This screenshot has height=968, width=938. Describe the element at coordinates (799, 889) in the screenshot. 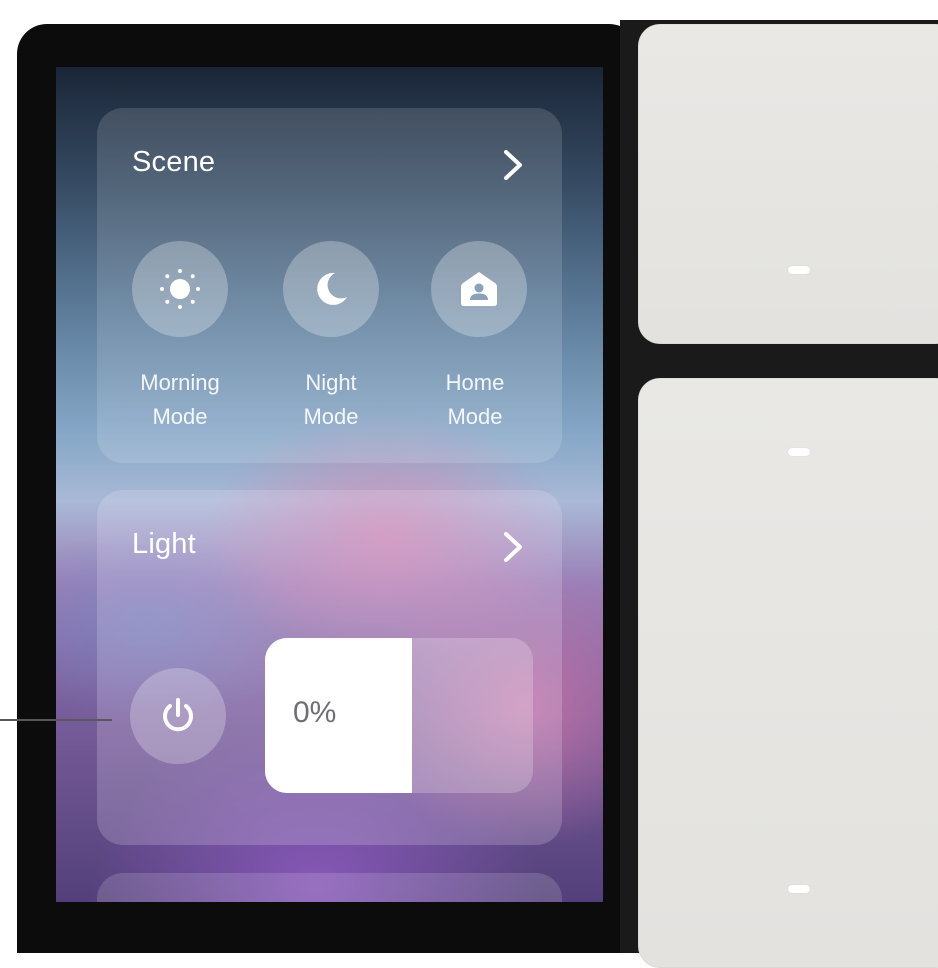

I see `switch-bottom-indicator-lower` at that location.